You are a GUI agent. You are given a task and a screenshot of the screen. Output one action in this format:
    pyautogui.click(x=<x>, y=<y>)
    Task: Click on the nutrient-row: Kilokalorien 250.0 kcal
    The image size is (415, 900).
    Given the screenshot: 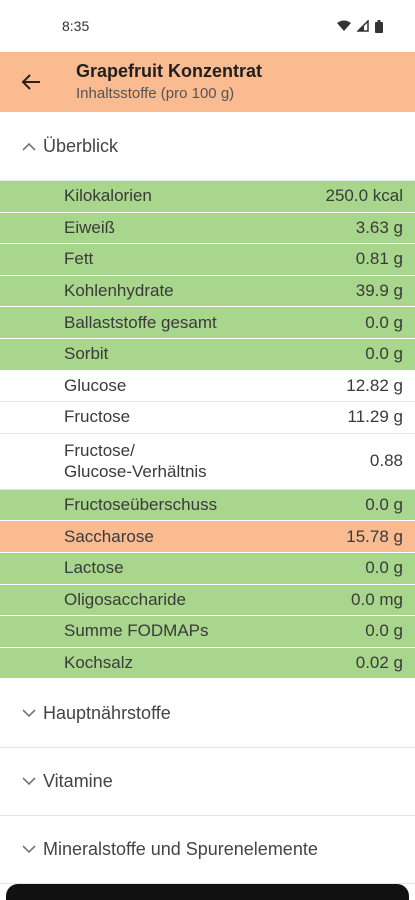 What is the action you would take?
    pyautogui.click(x=207, y=197)
    